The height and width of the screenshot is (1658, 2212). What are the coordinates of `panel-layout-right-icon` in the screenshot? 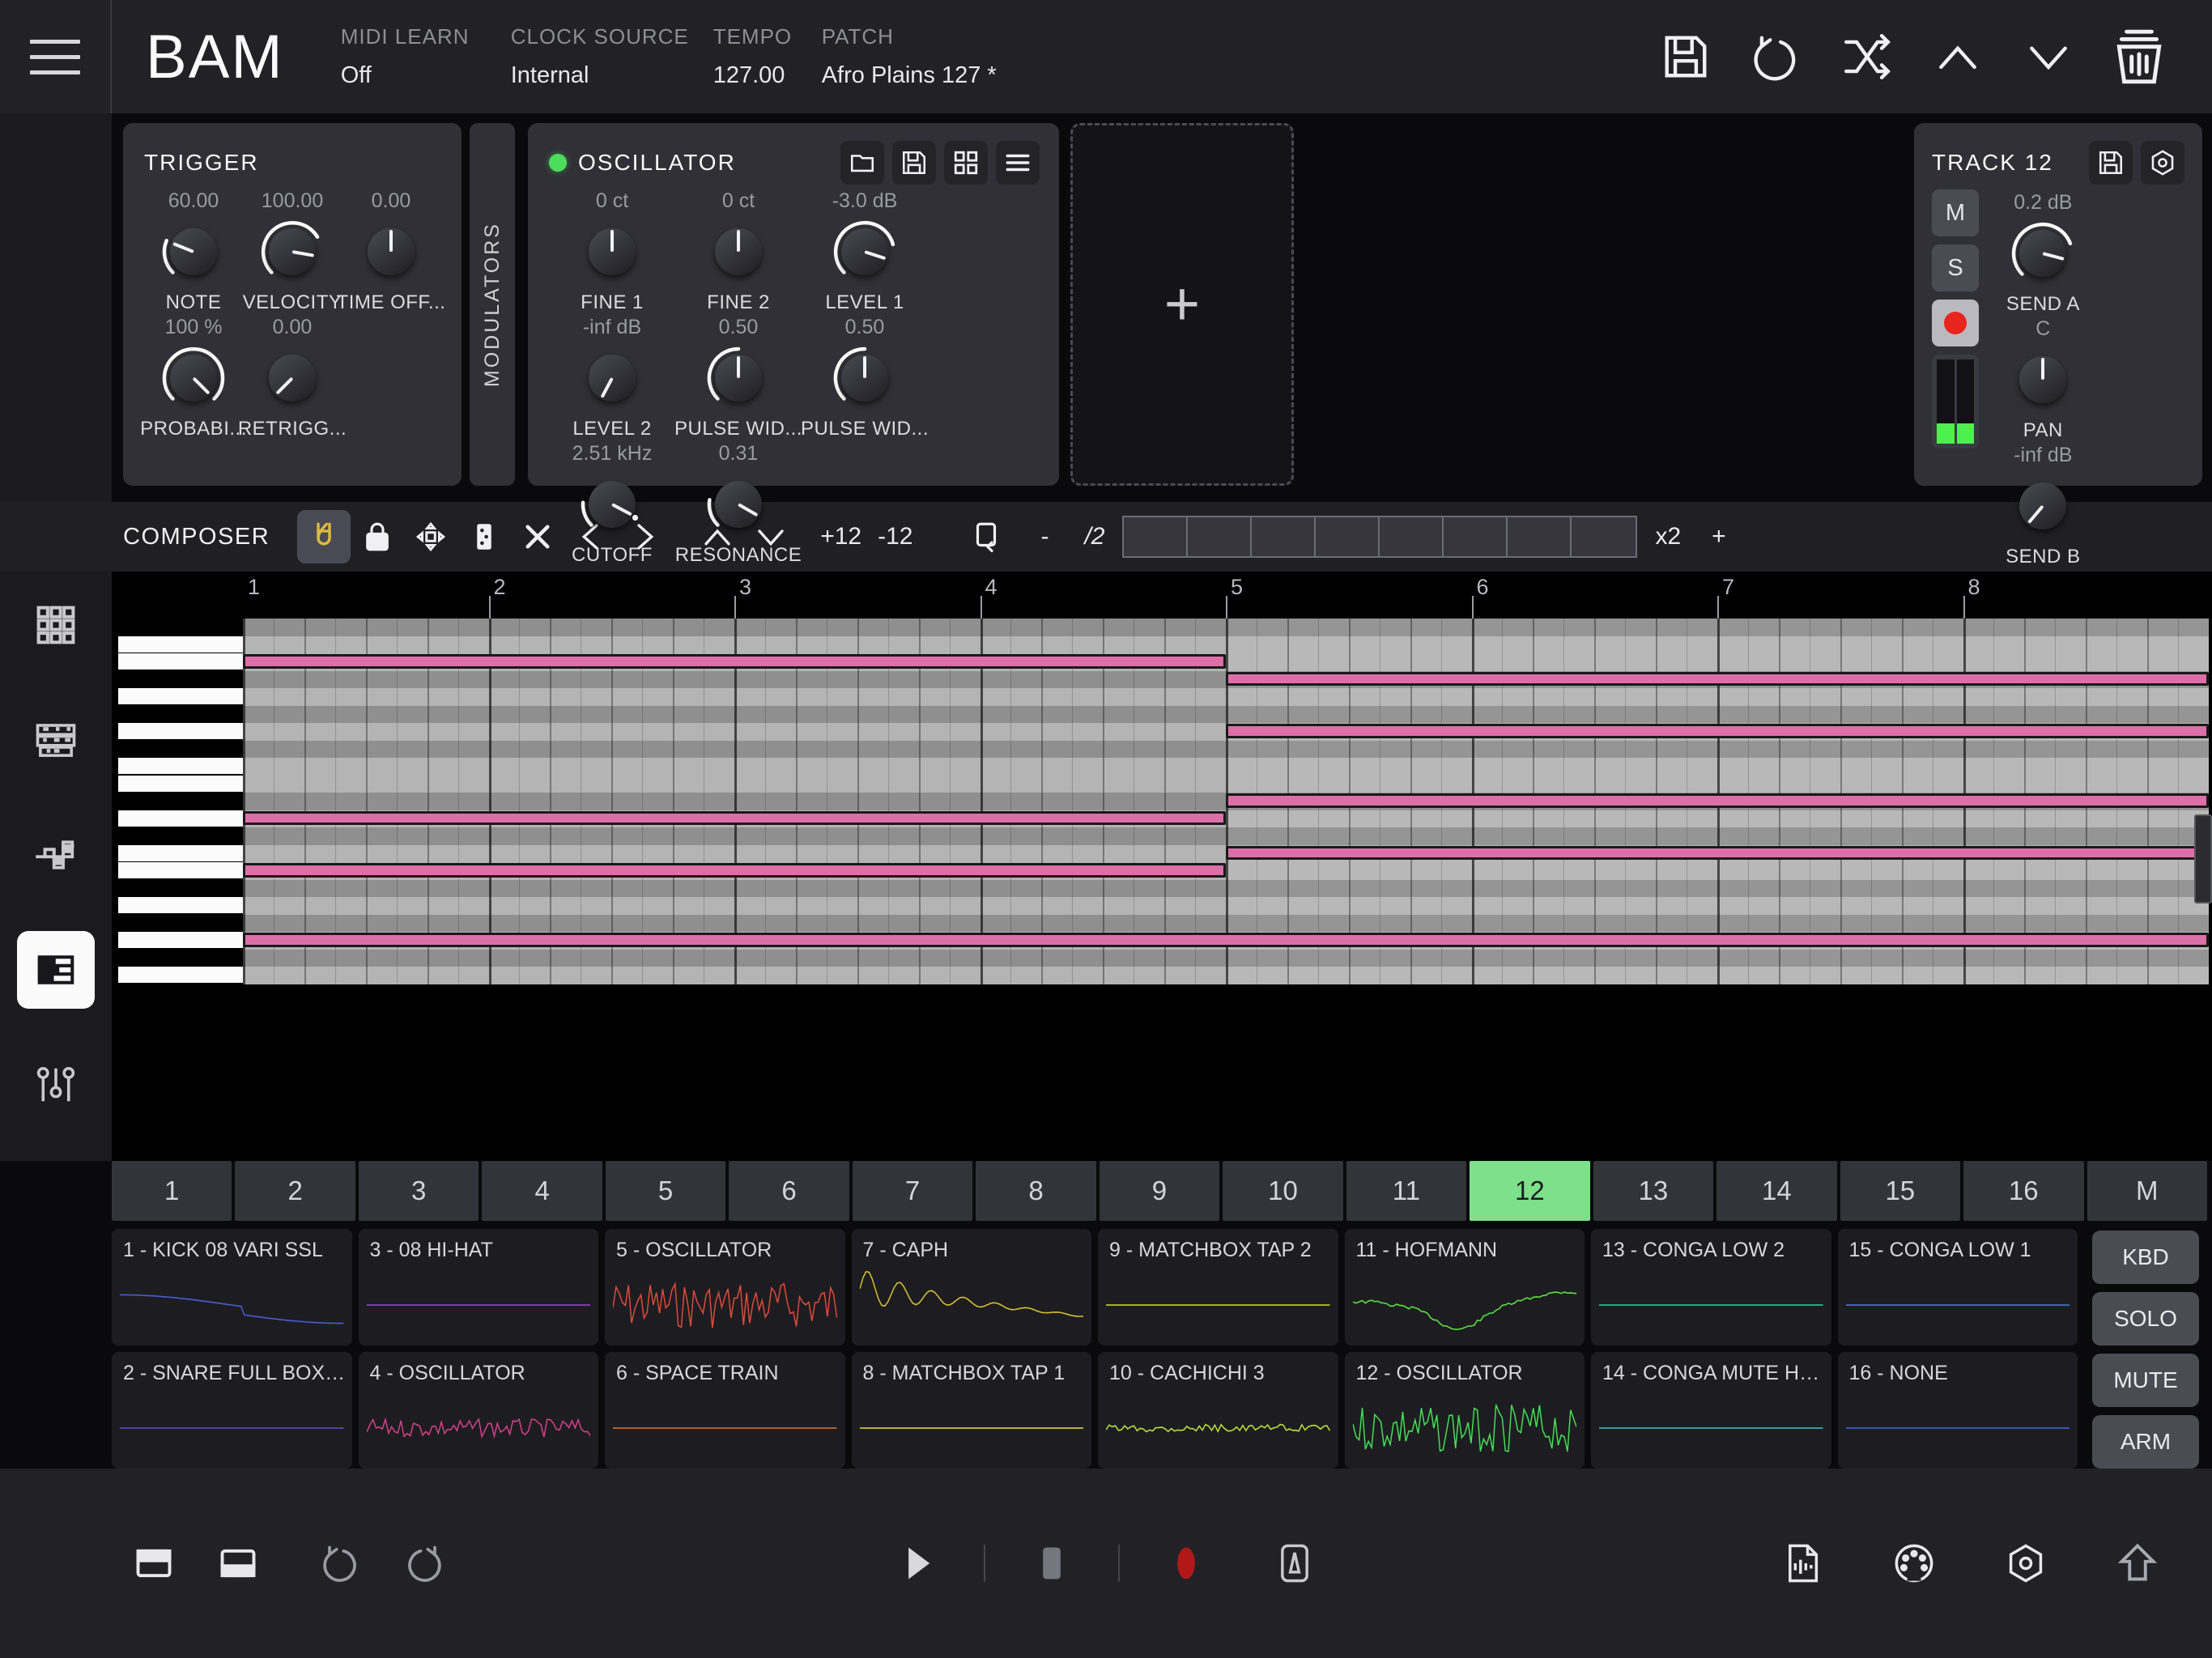 It's located at (238, 1563).